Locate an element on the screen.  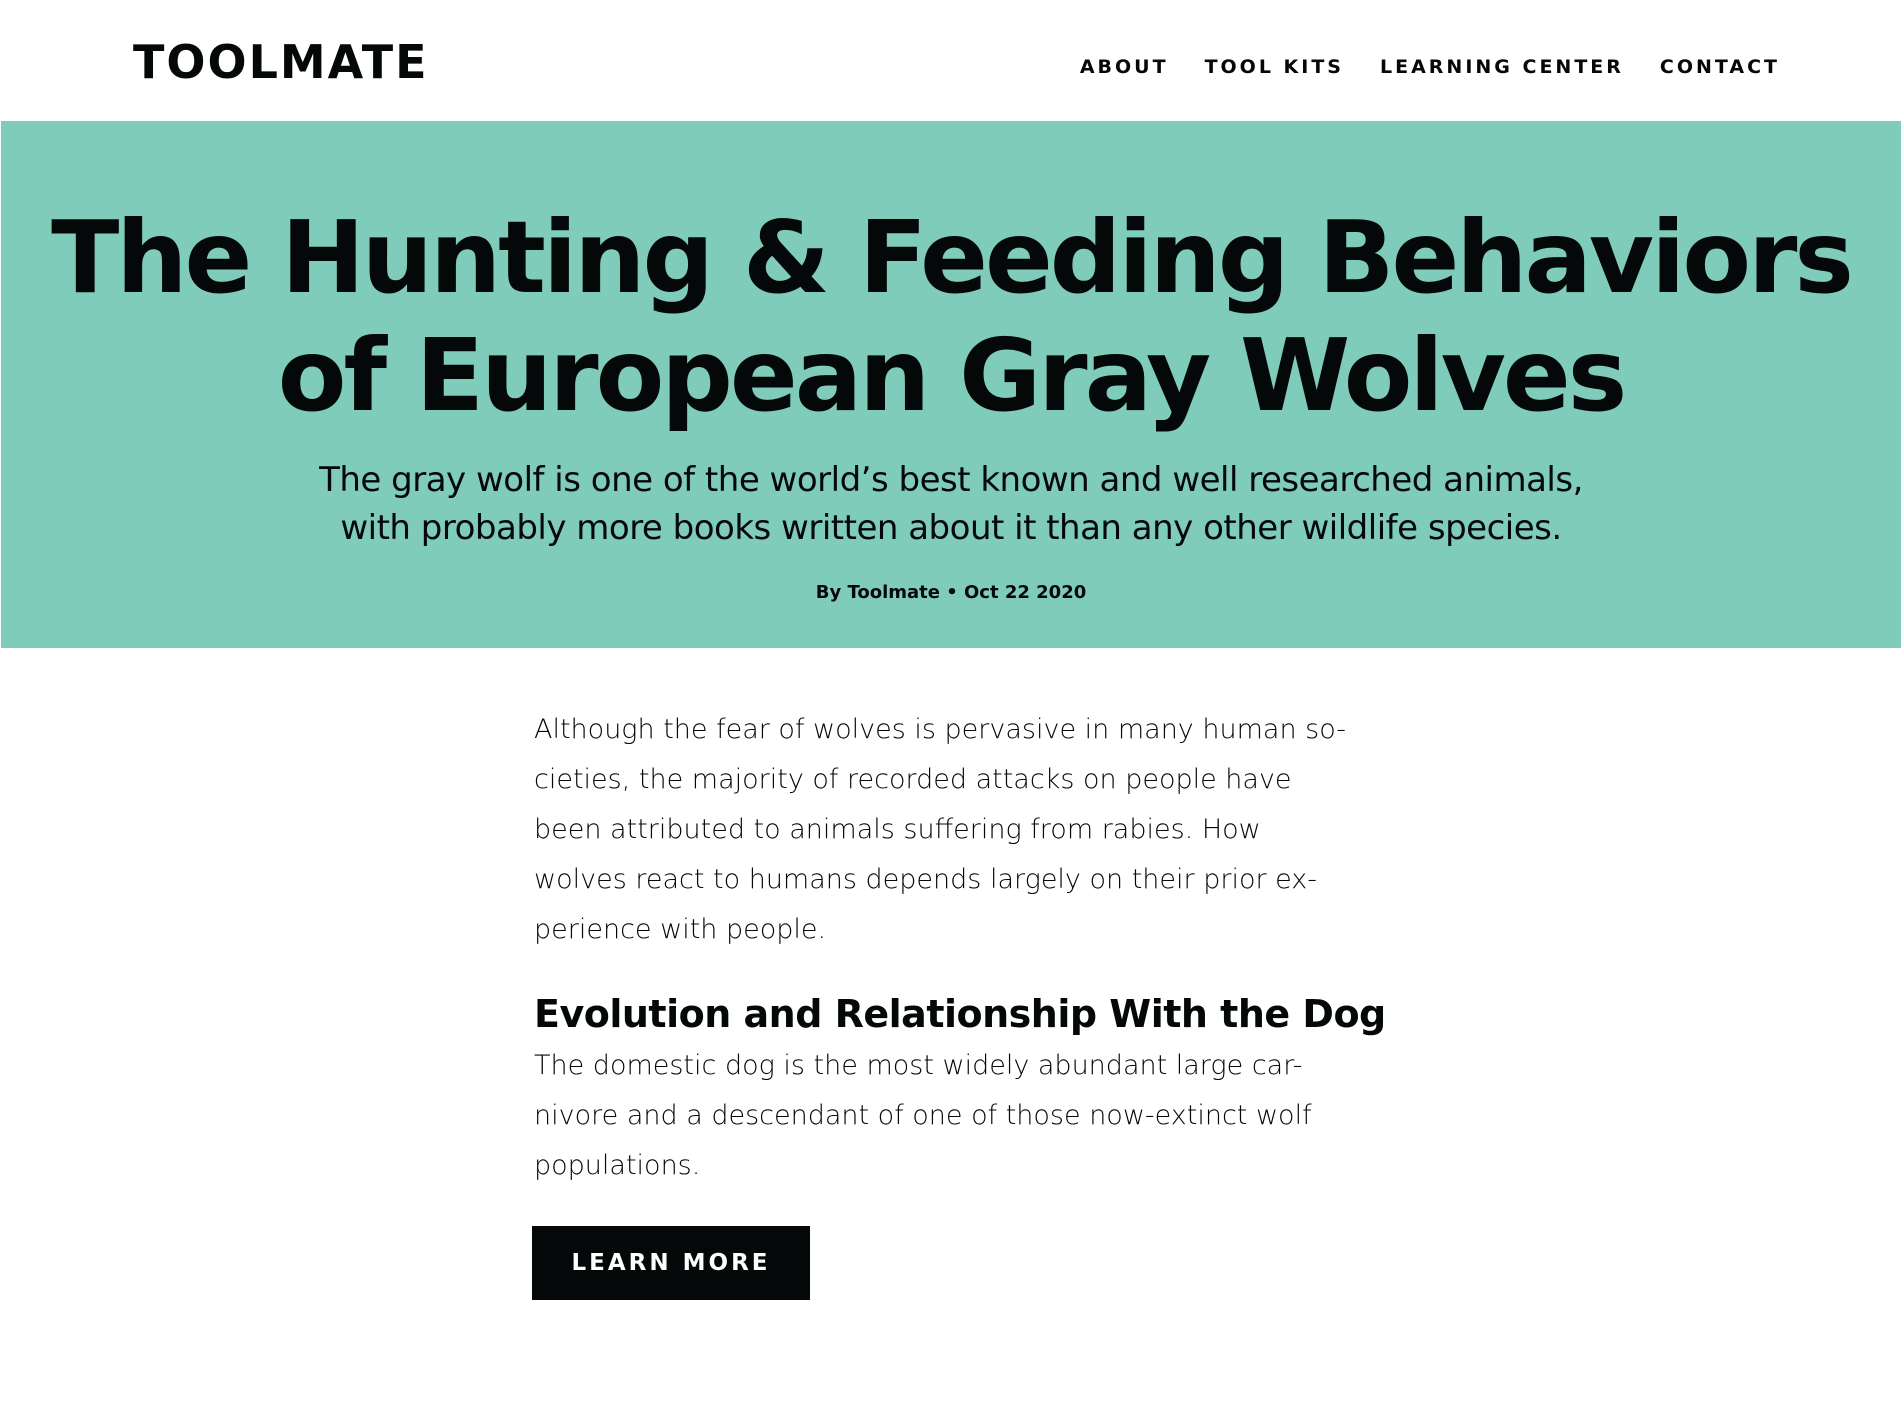
section-heading: Evolution and Relationship With the Dog is located at coordinates (960, 1014).